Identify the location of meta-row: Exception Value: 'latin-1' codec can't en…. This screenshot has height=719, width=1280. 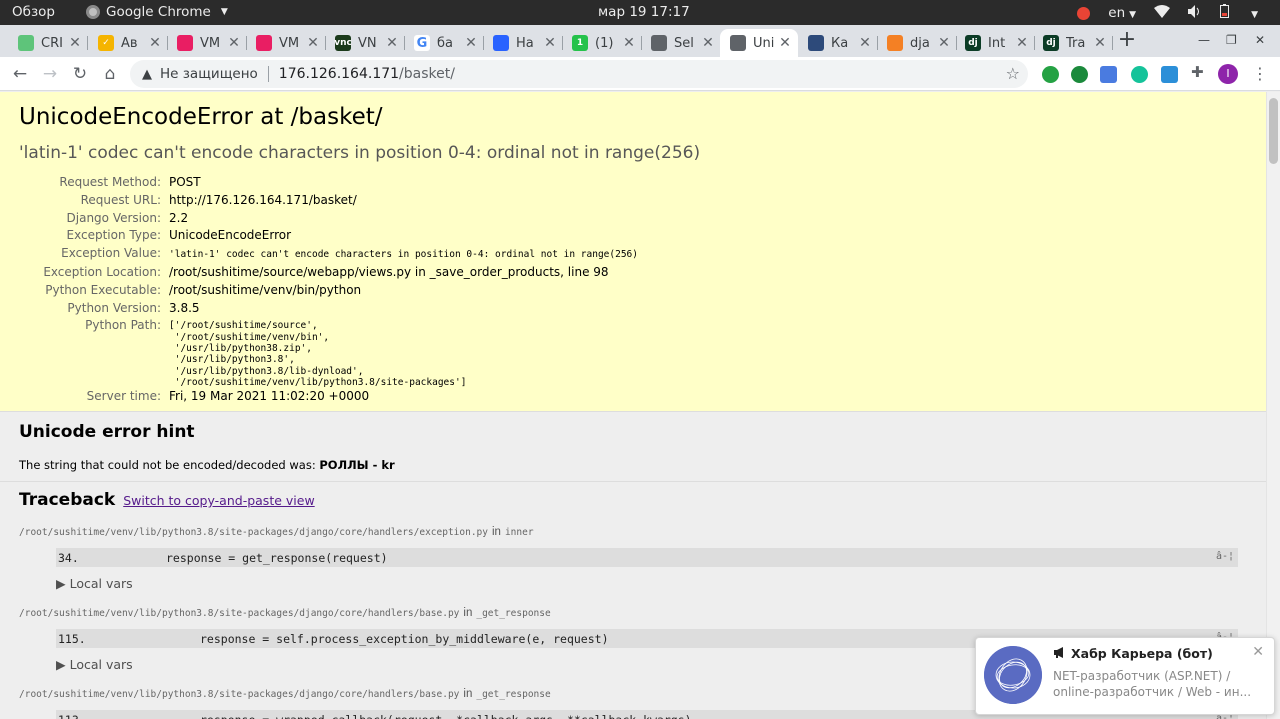
(328, 254).